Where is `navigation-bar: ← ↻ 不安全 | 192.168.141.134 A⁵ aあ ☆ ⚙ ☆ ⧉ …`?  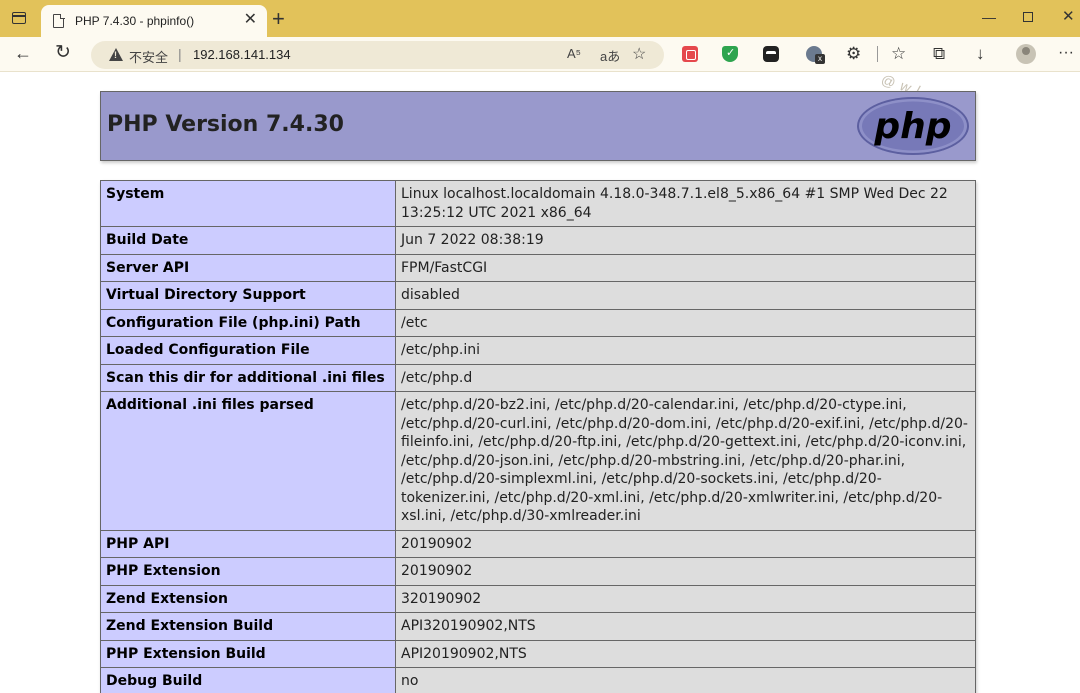 navigation-bar: ← ↻ 不安全 | 192.168.141.134 A⁵ aあ ☆ ⚙ ☆ ⧉ … is located at coordinates (540, 75).